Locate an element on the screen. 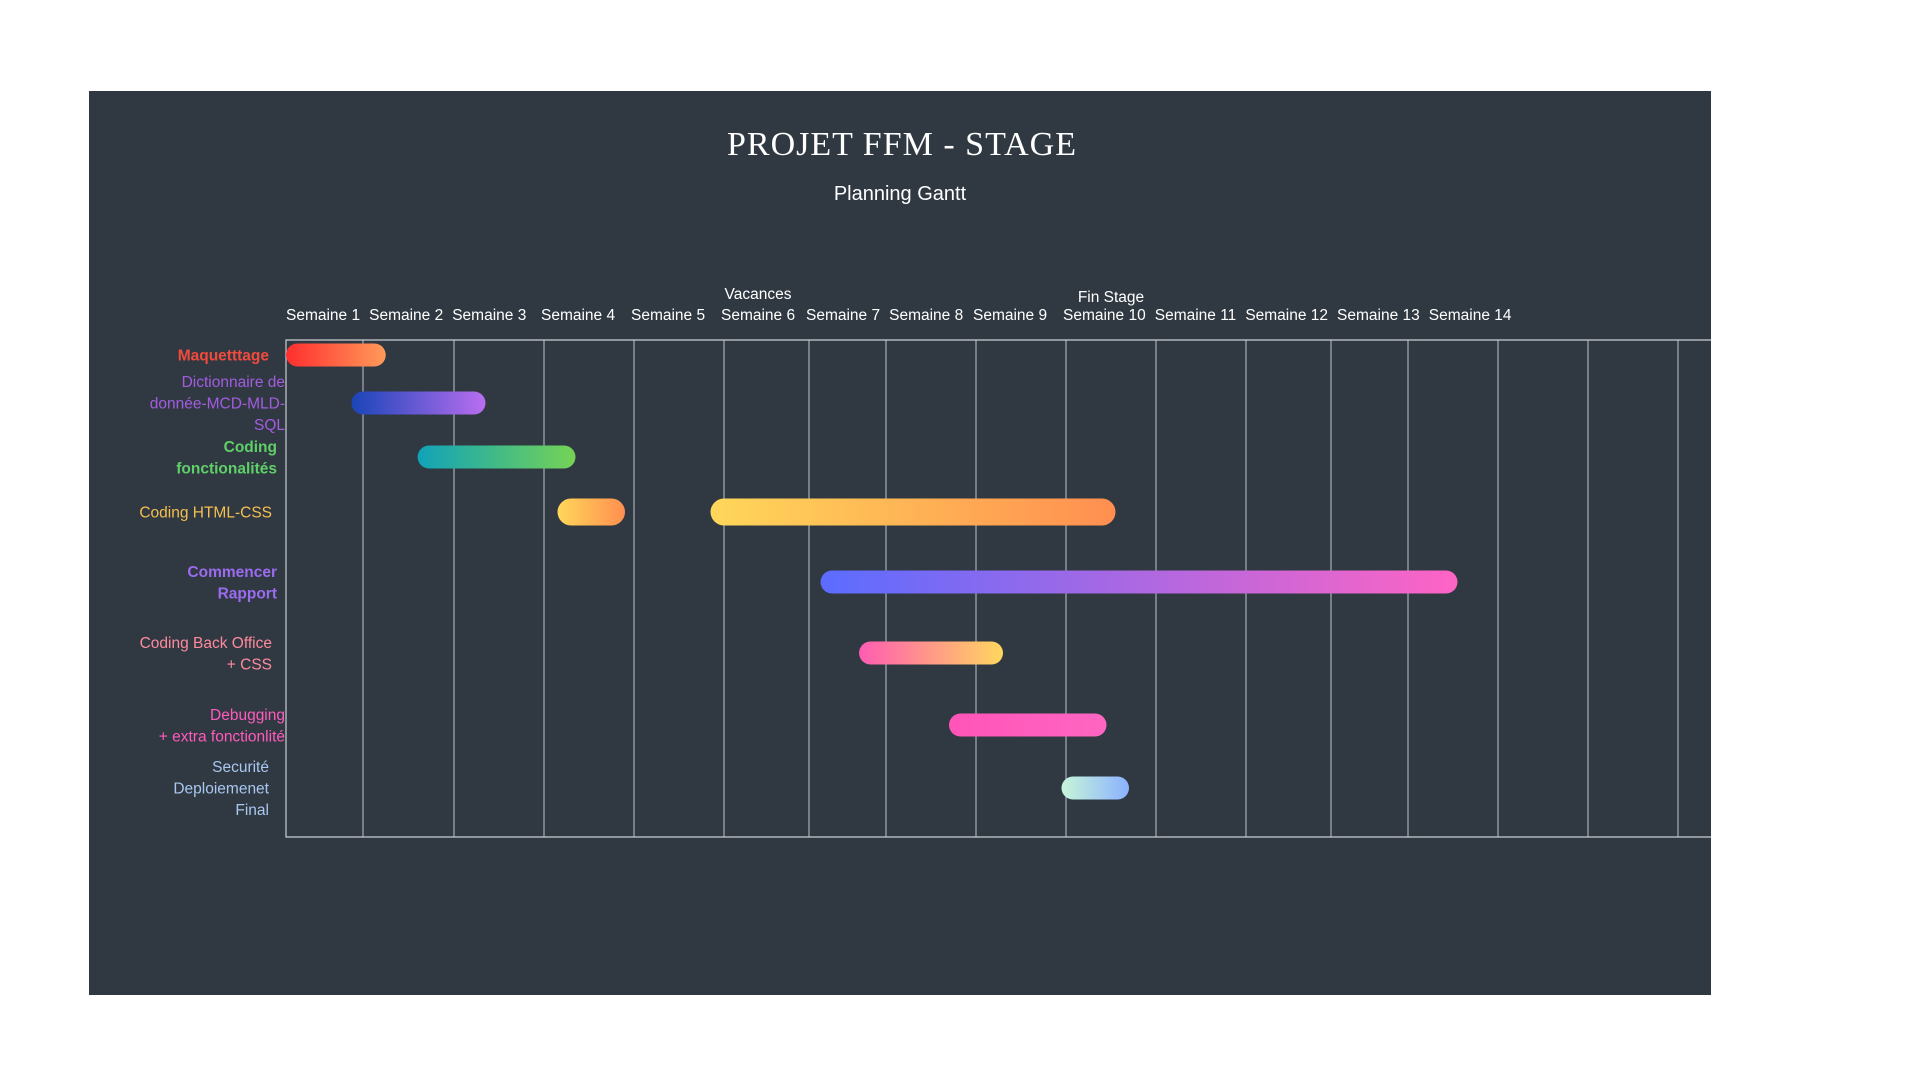 The width and height of the screenshot is (1920, 1080). marker-labels: Vacances Fin Stage is located at coordinates (935, 296).